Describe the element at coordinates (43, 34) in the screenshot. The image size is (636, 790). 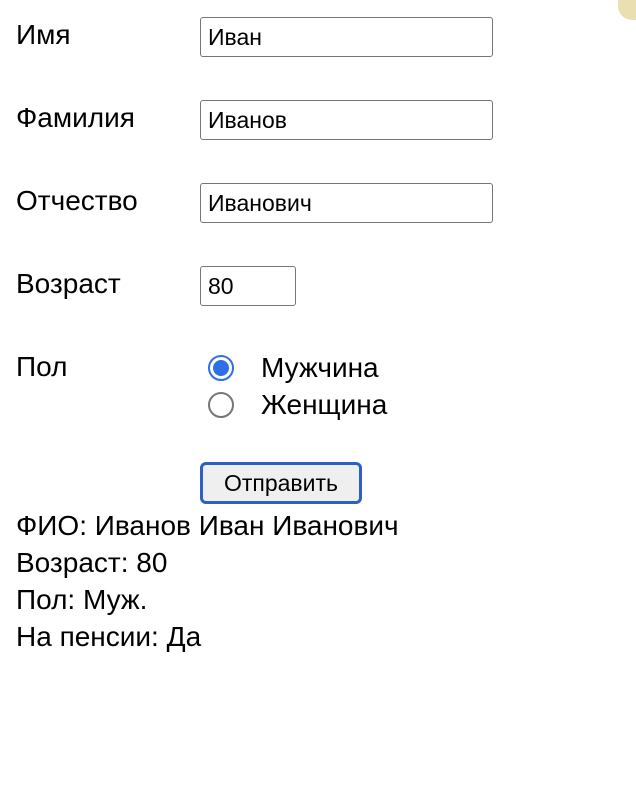
I see `first-name-label: Имя` at that location.